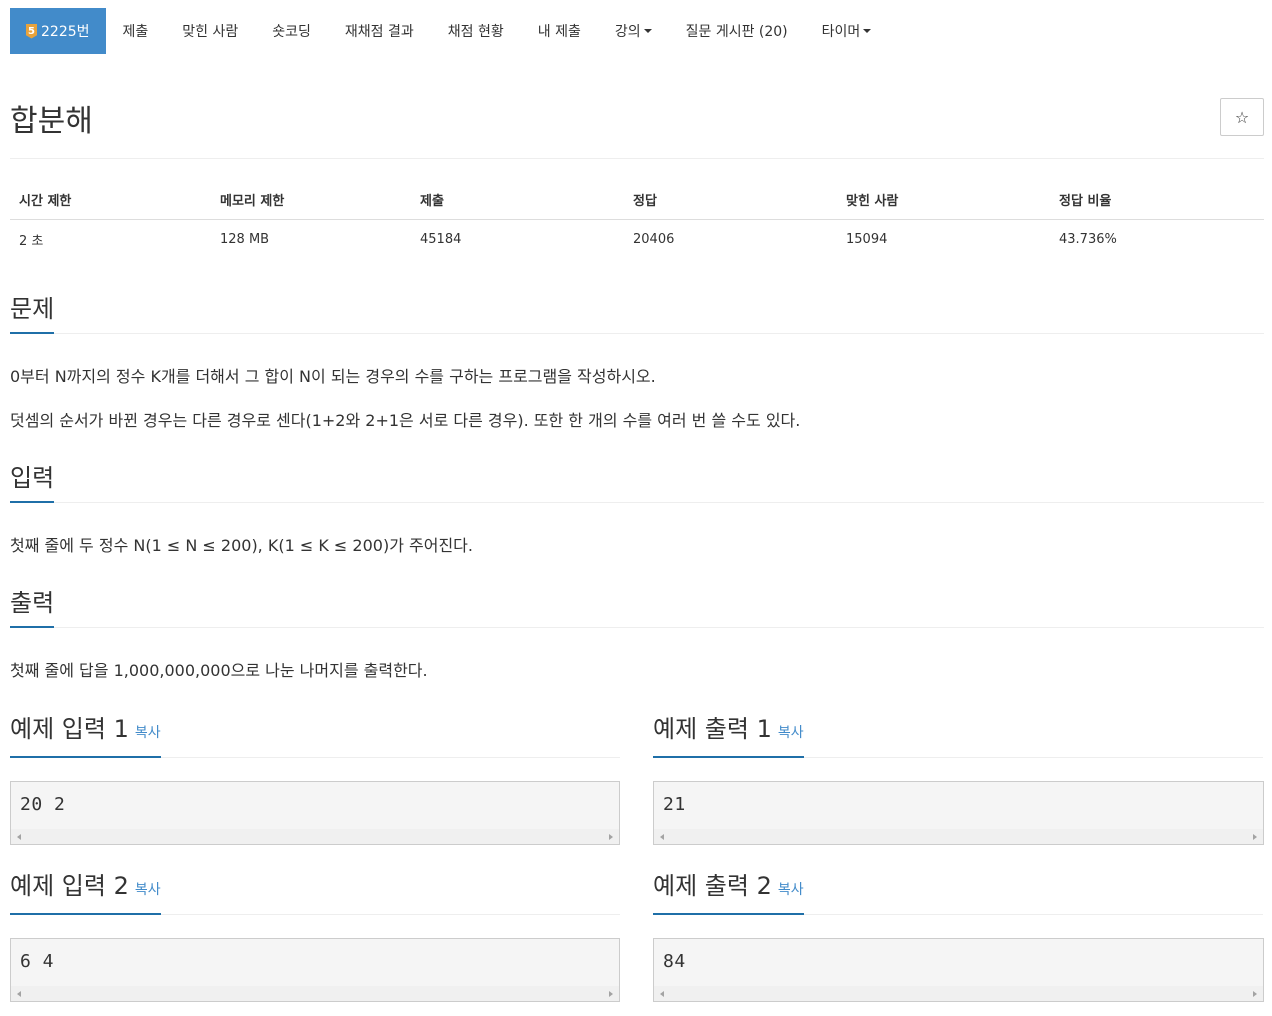  I want to click on info-memory-limit: 128 MB, so click(245, 239).